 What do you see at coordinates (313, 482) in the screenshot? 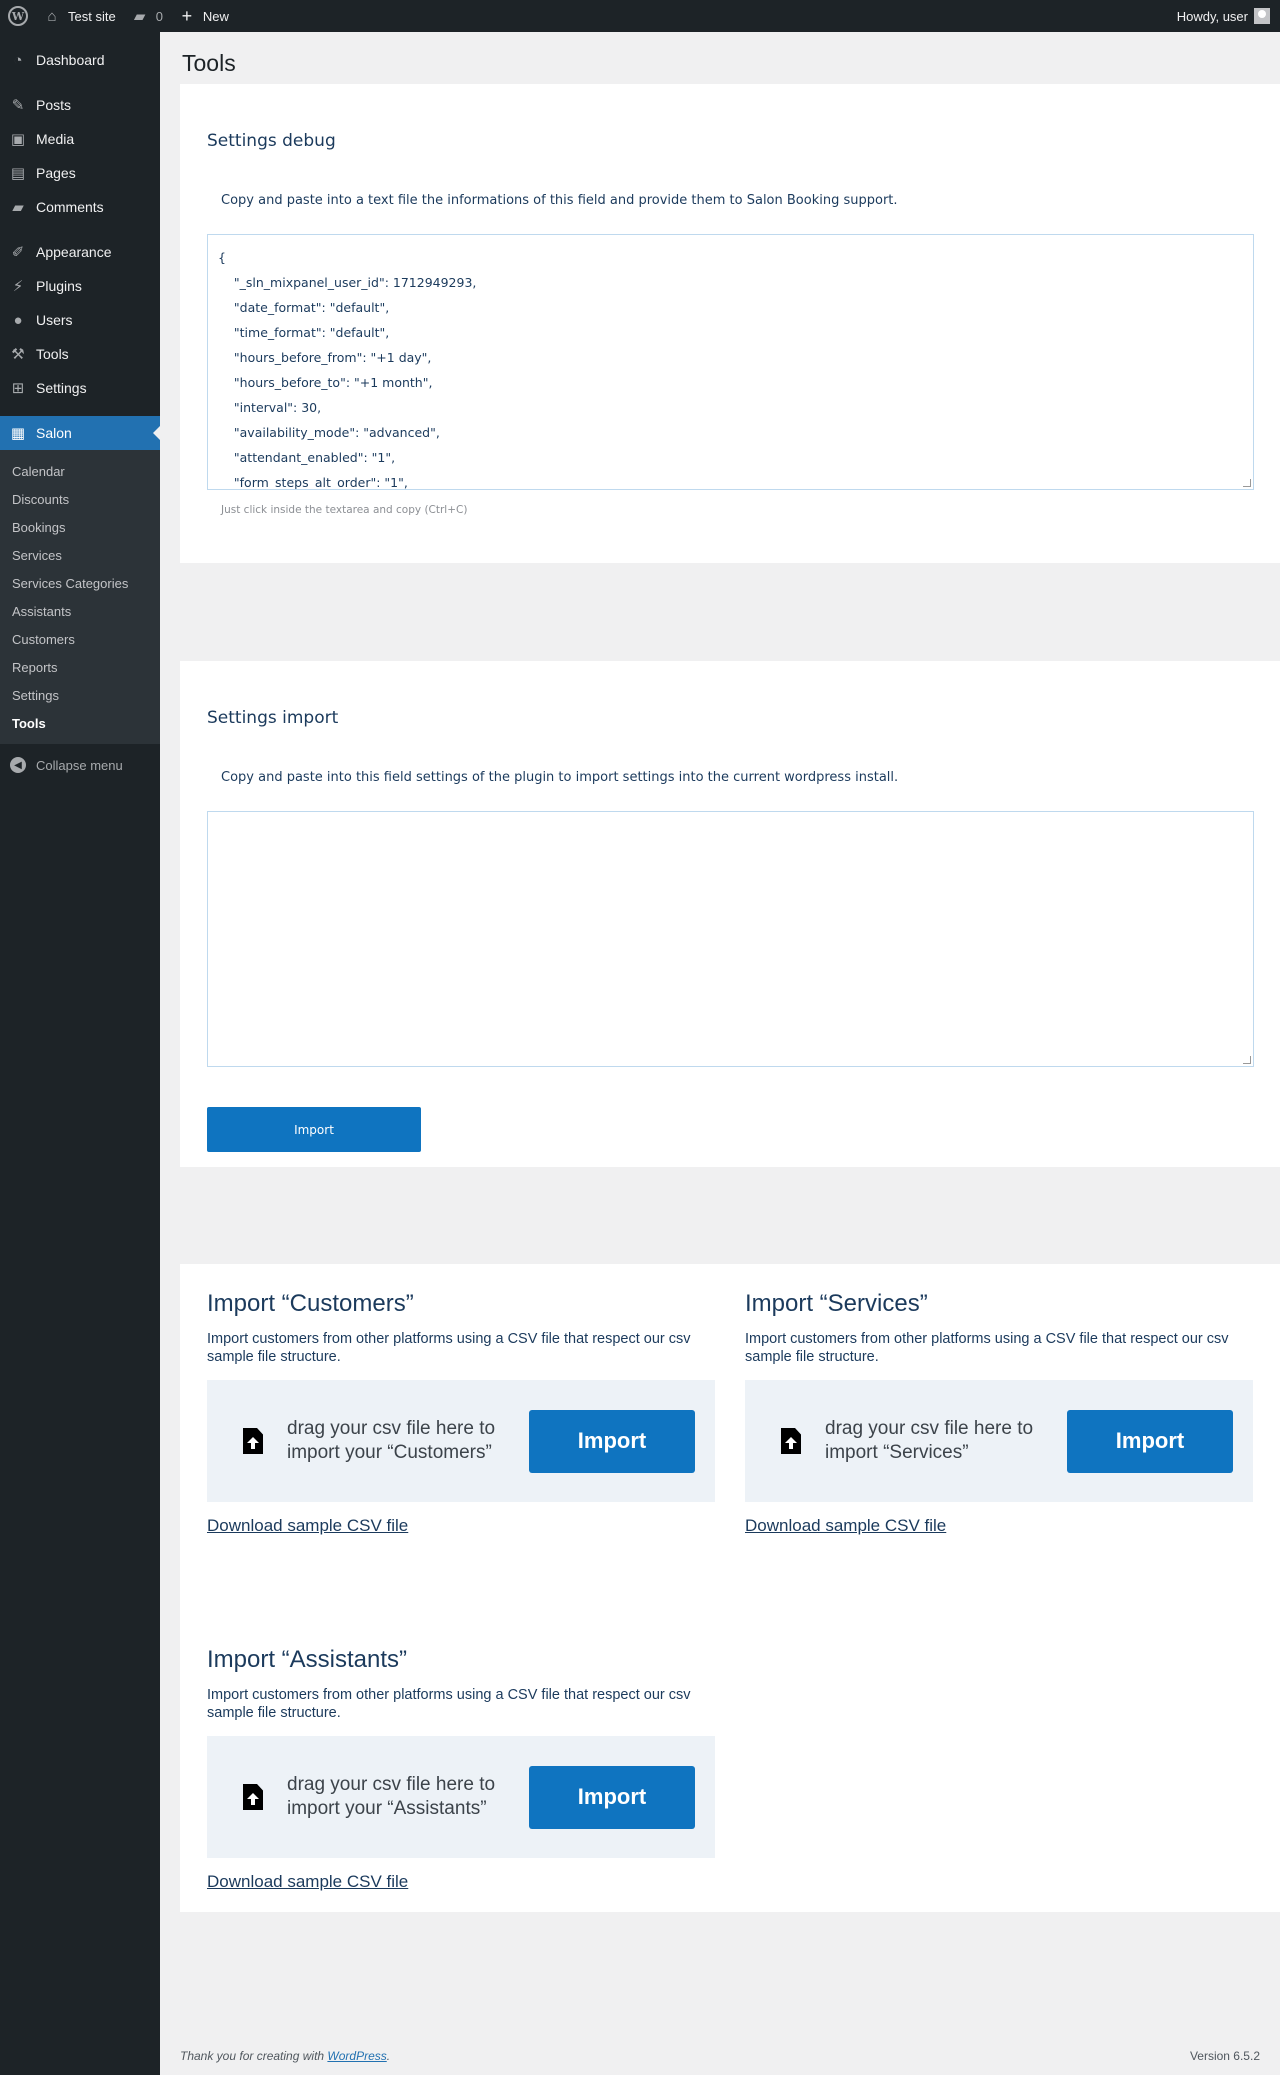
I see `textarea-line: "form_steps_alt_order": "1",` at bounding box center [313, 482].